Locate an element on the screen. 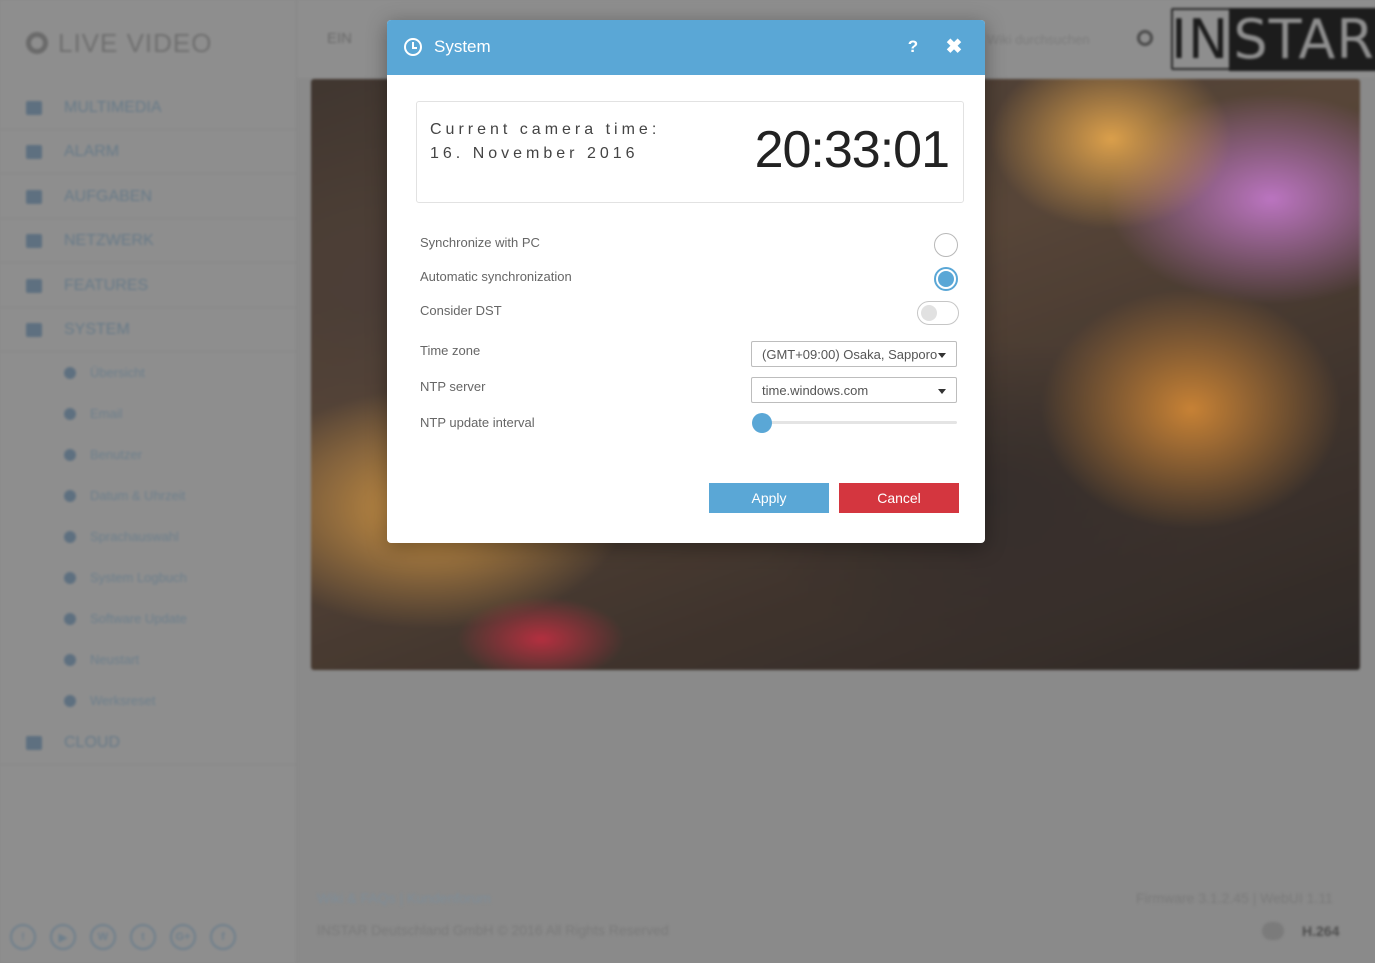 The height and width of the screenshot is (963, 1375). sidebar-subitem-label: Software Update is located at coordinates (138, 618).